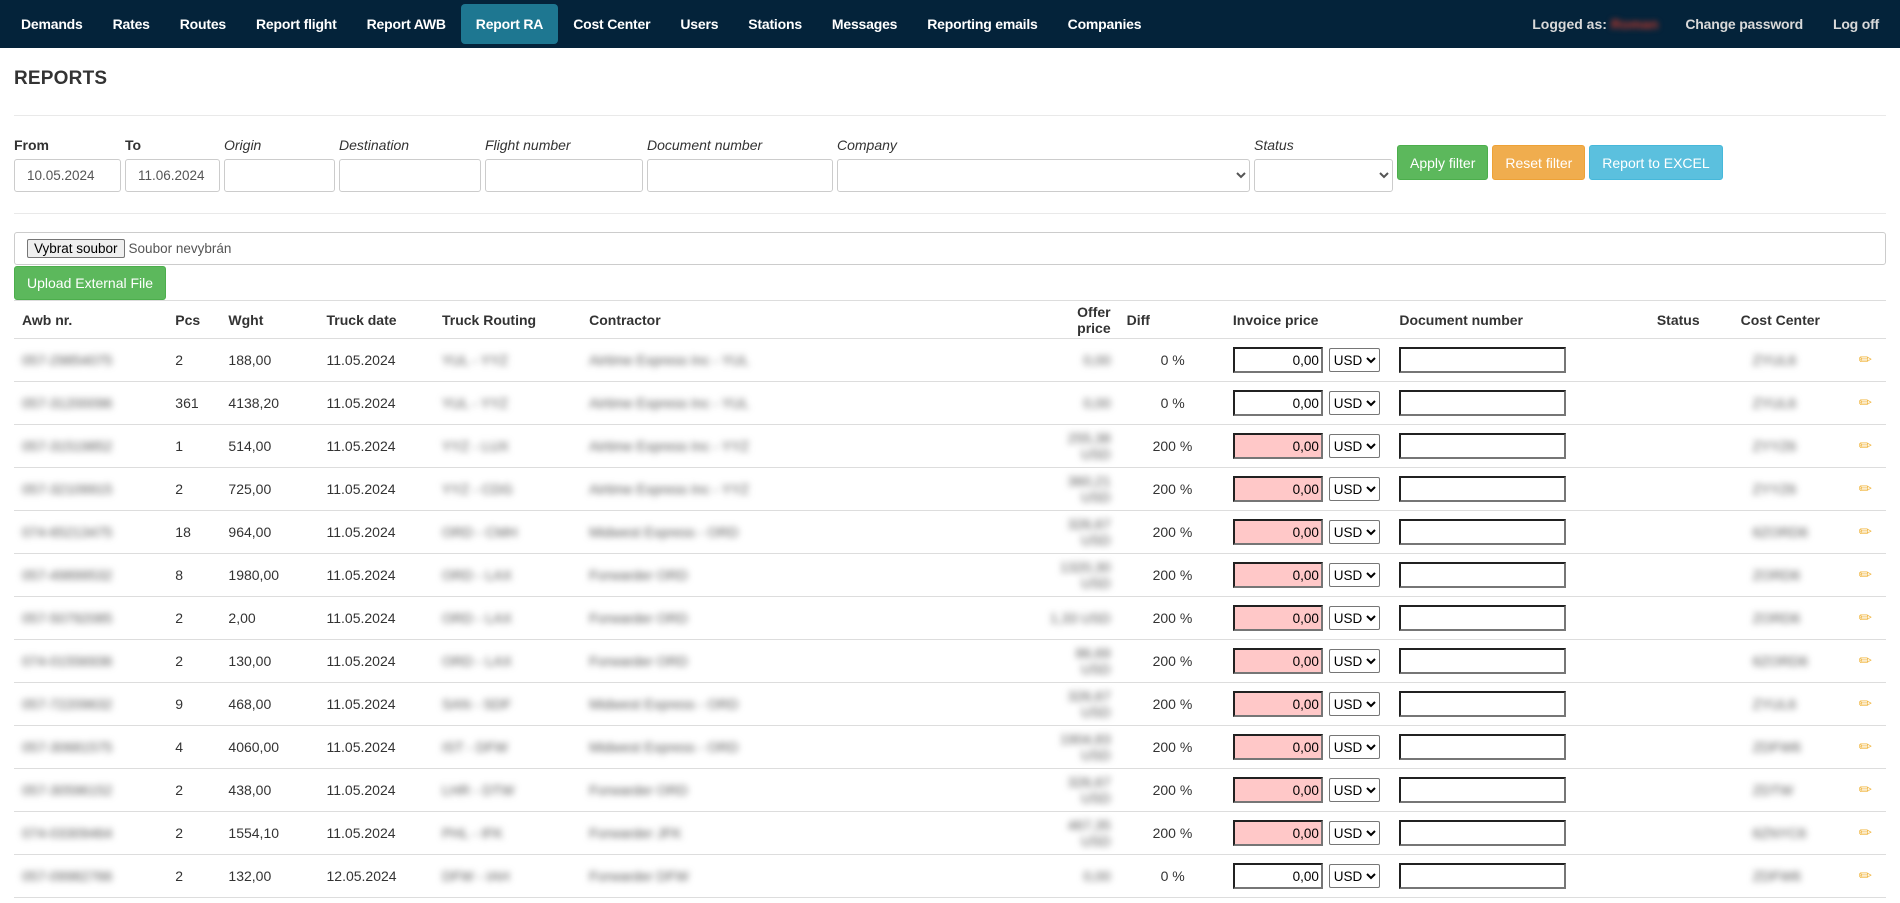 The height and width of the screenshot is (903, 1900). I want to click on nav-item-report-awb: Report AWB, so click(406, 24).